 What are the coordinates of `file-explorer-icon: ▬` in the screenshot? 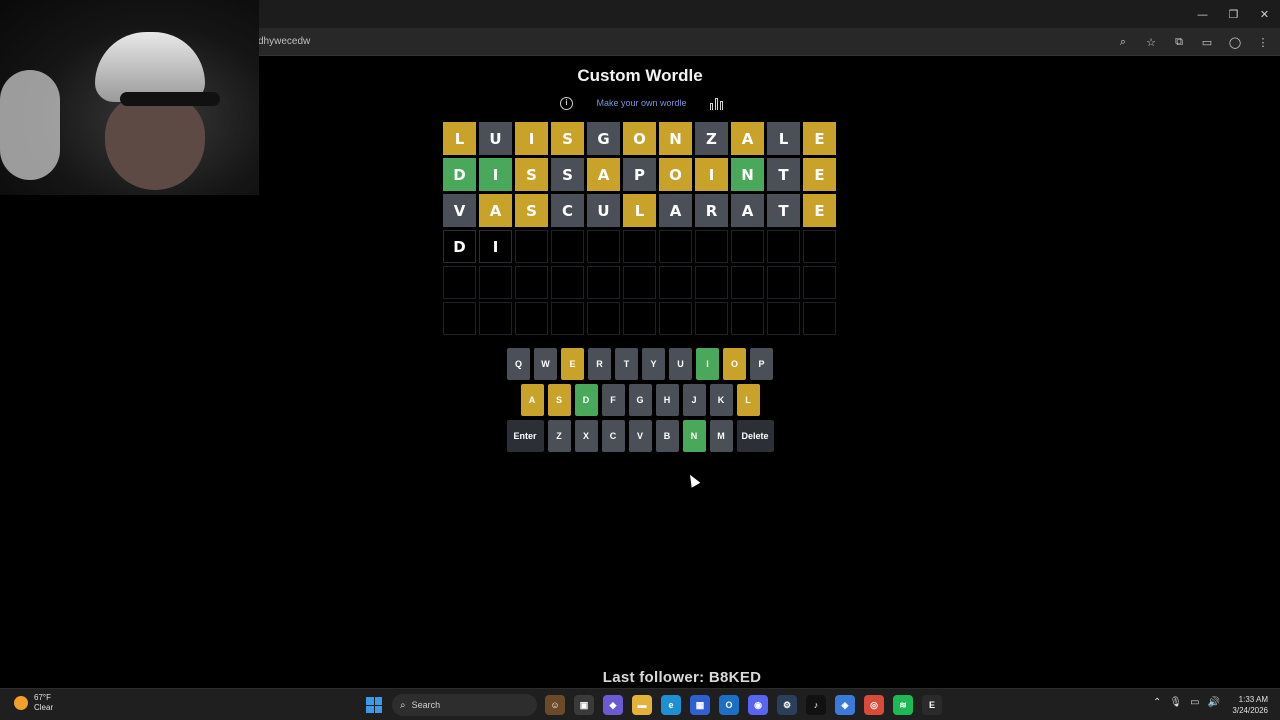 It's located at (642, 705).